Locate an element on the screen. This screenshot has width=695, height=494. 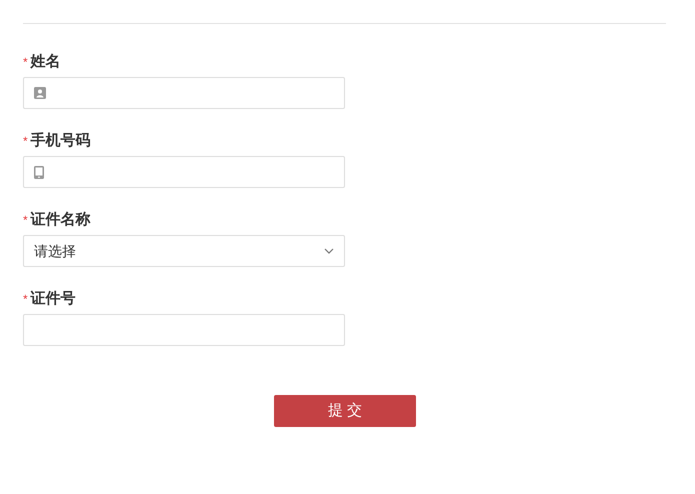
field-label: 姓名 is located at coordinates (45, 61).